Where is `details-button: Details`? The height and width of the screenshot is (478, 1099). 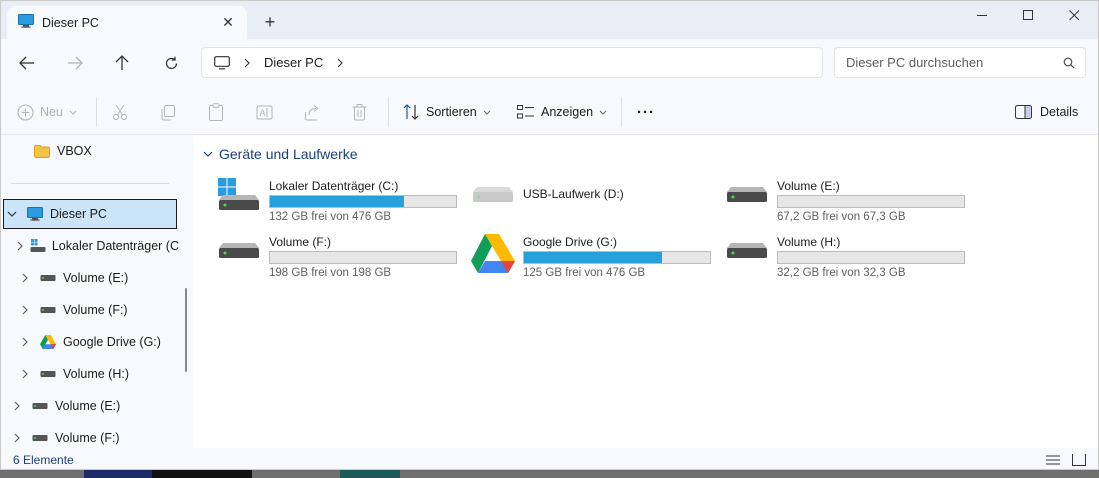 details-button: Details is located at coordinates (1046, 112).